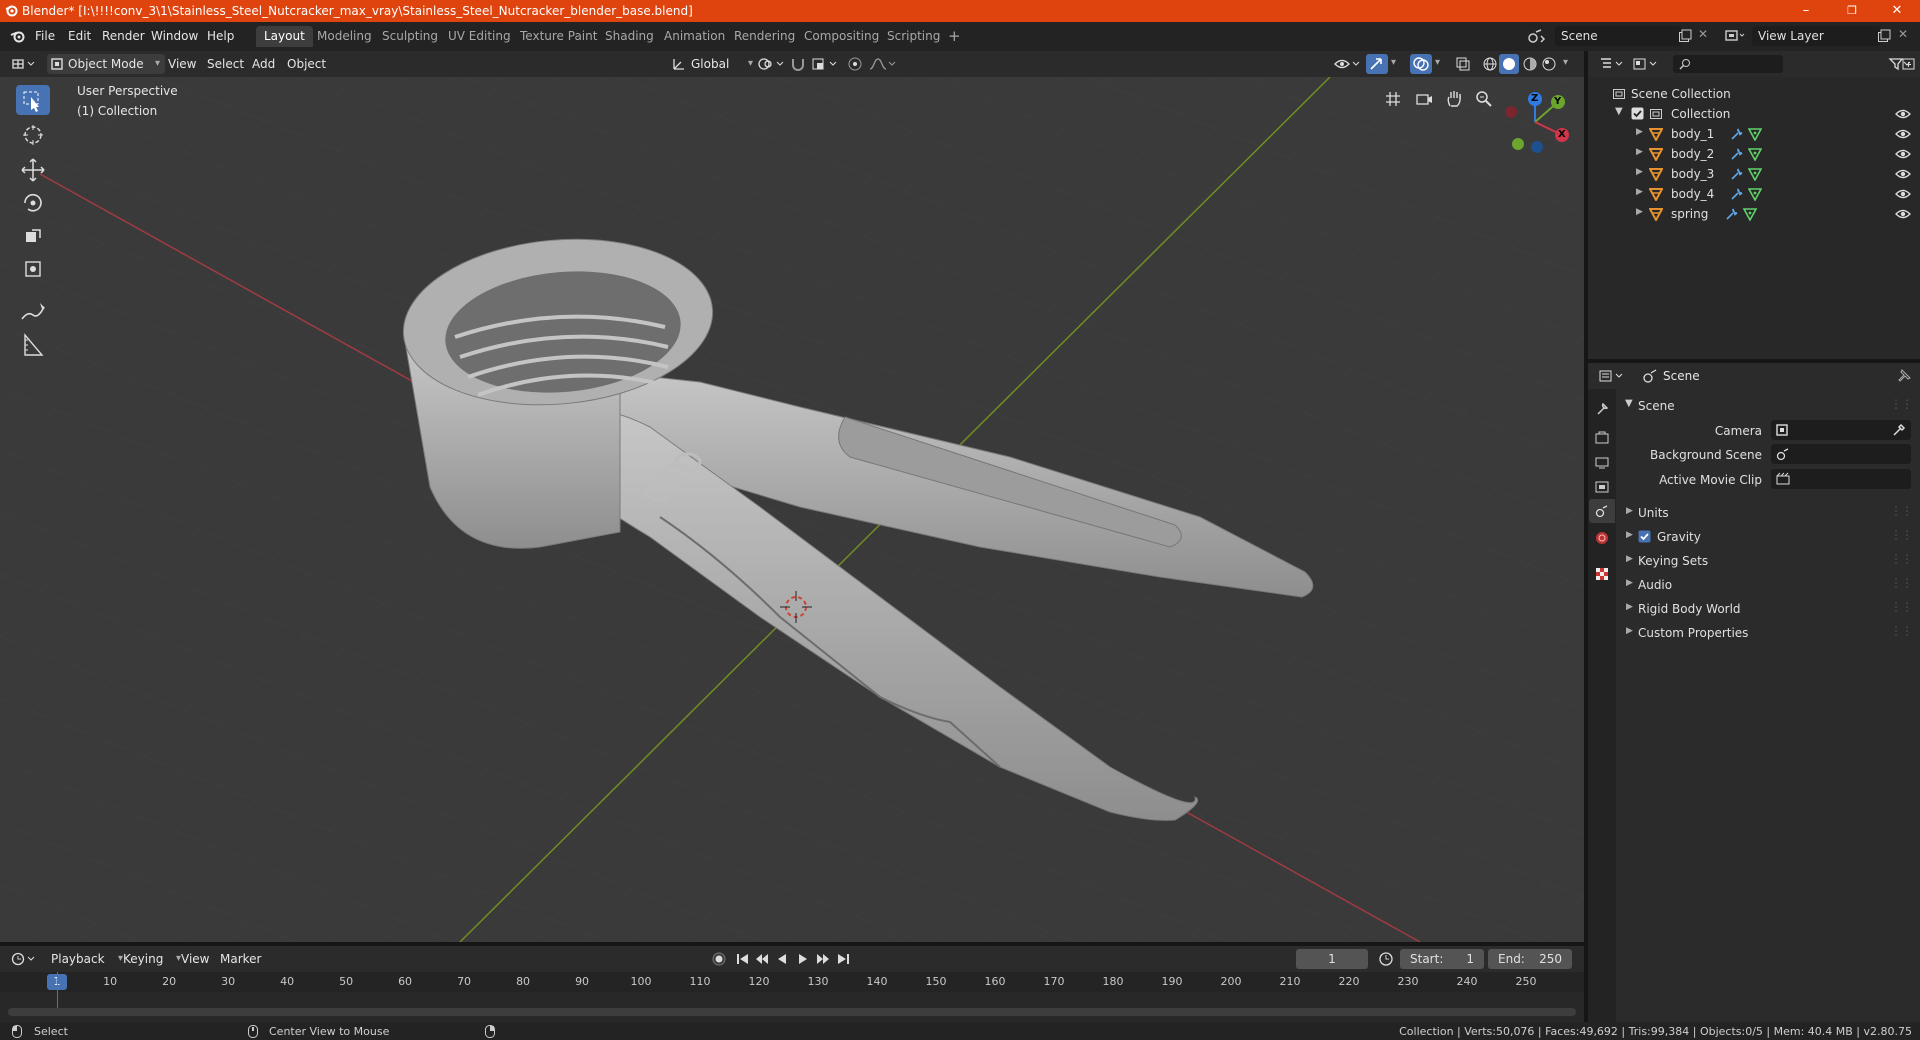 The width and height of the screenshot is (1920, 1040). Describe the element at coordinates (1754, 94) in the screenshot. I see `outliner-row-scene-collection: Scene Collection` at that location.